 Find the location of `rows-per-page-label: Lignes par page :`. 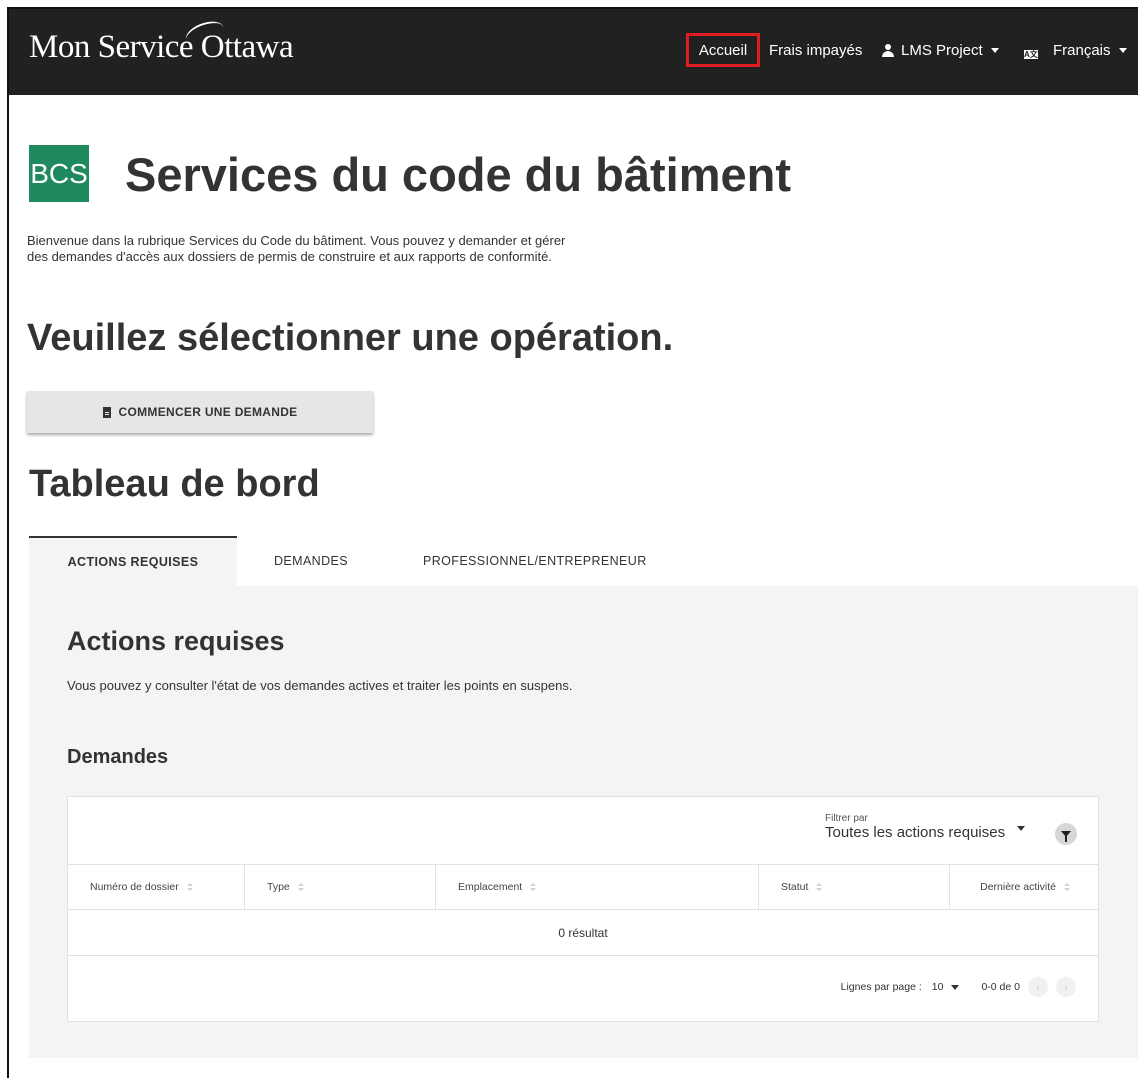

rows-per-page-label: Lignes par page : is located at coordinates (881, 987).